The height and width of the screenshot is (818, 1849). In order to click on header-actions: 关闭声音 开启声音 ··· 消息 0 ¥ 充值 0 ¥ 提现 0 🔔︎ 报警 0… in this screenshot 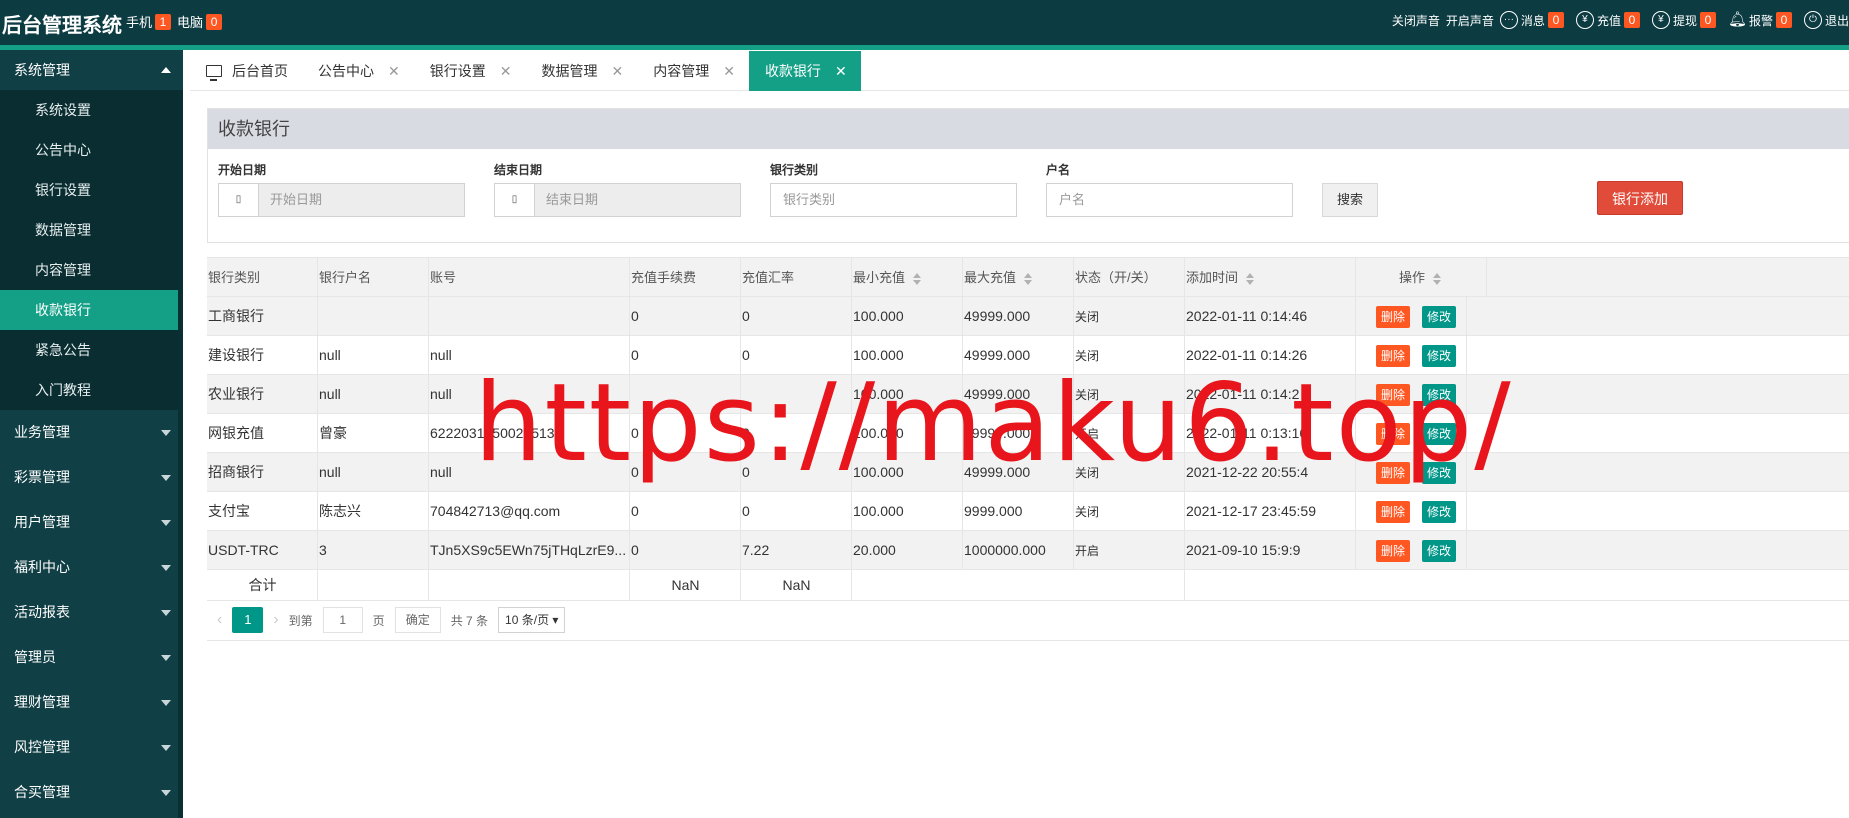, I will do `click(1617, 20)`.